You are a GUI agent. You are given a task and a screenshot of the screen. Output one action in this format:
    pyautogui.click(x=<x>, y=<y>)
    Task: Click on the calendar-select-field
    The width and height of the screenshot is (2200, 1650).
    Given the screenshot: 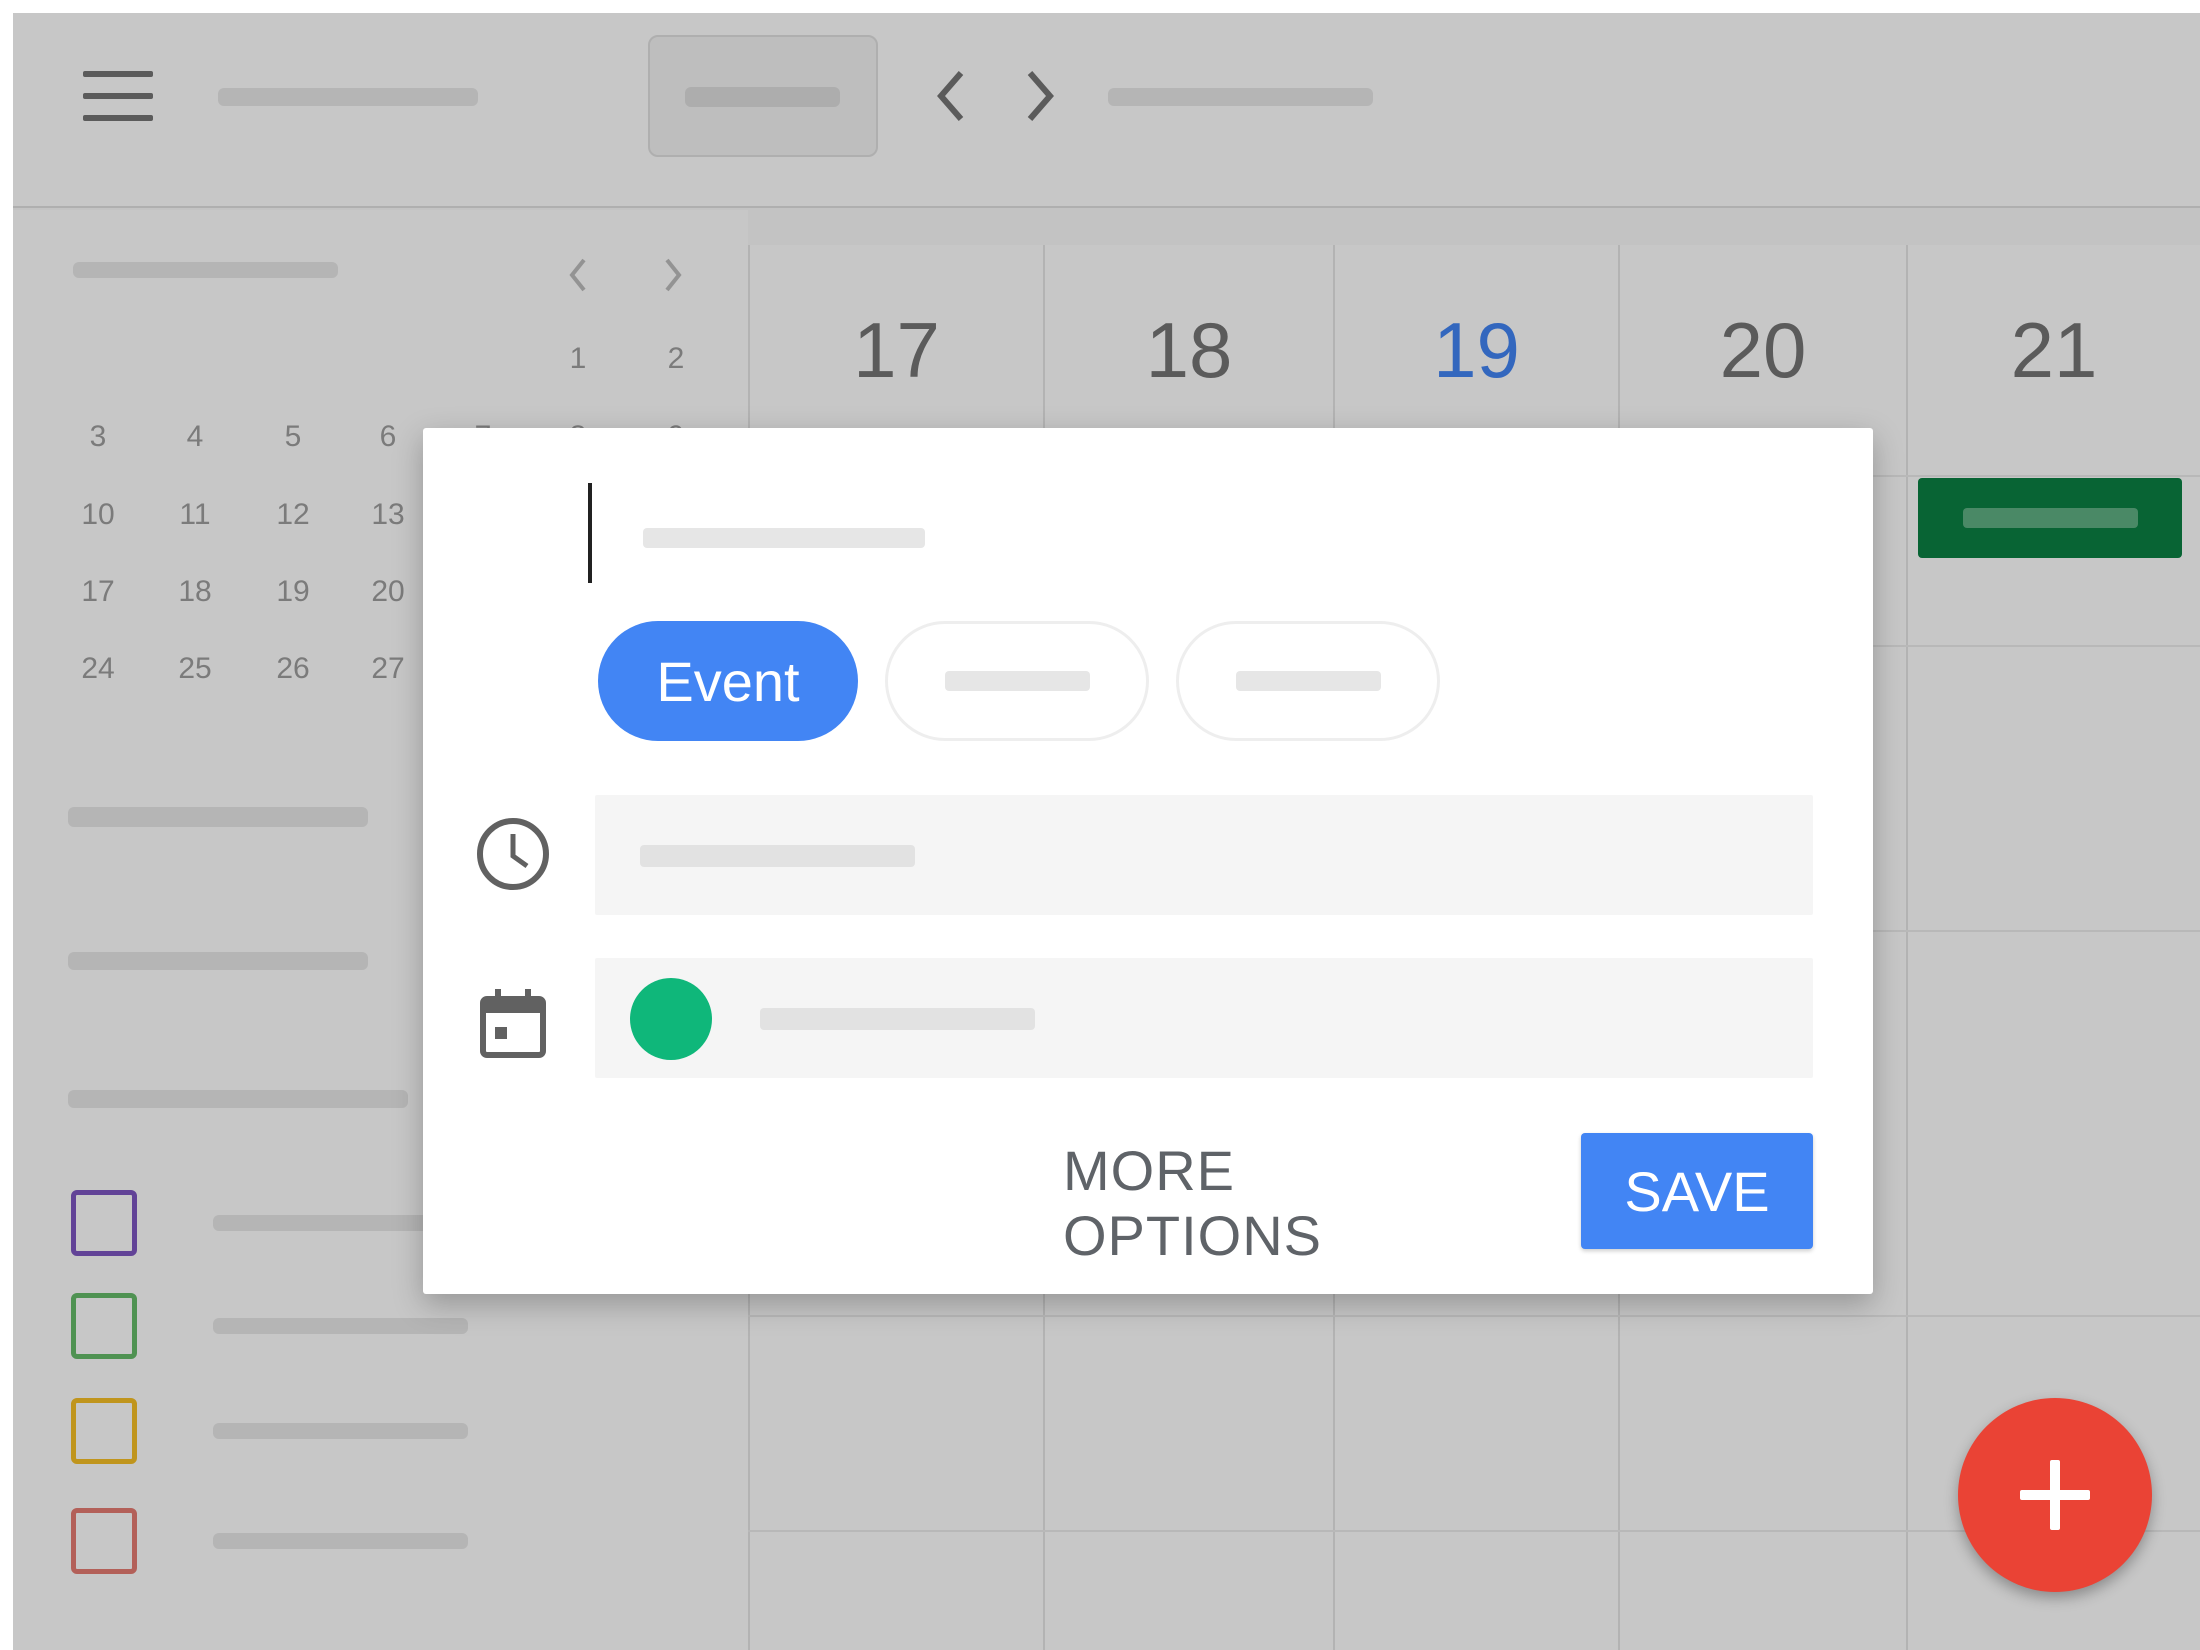 What is the action you would take?
    pyautogui.click(x=1204, y=1018)
    